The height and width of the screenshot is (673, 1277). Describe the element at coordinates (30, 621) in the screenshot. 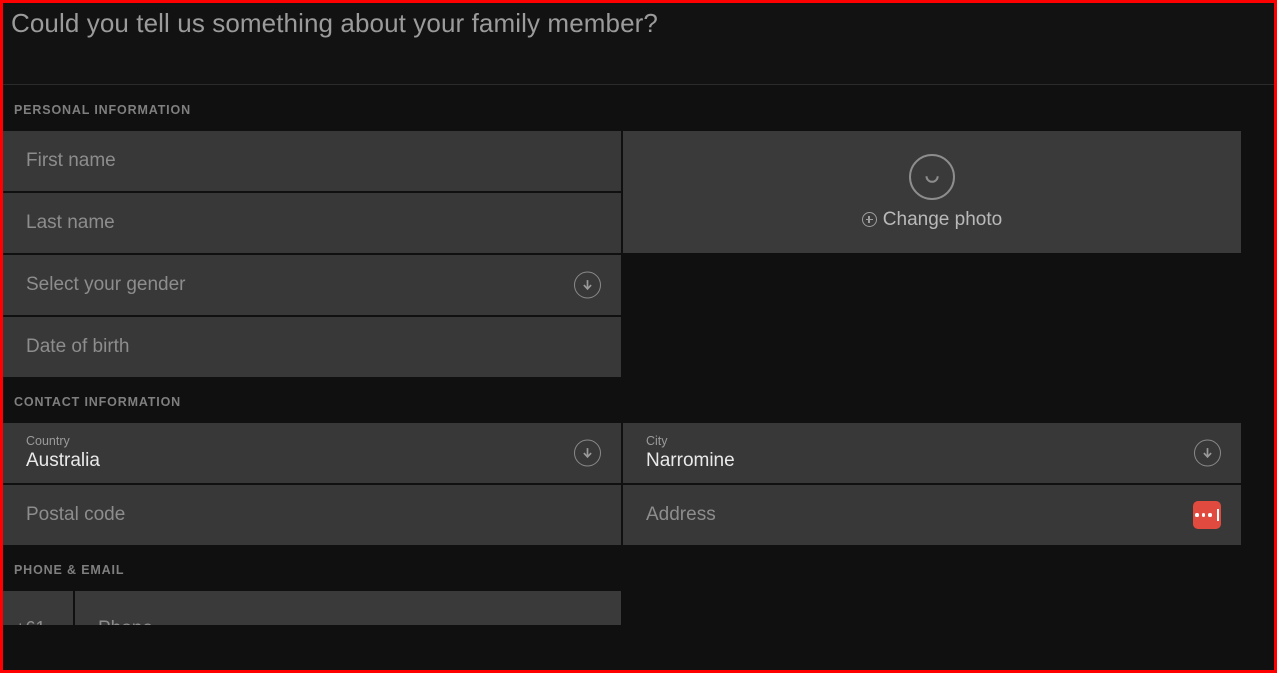

I see `phone-country-code-placeholder: +61` at that location.